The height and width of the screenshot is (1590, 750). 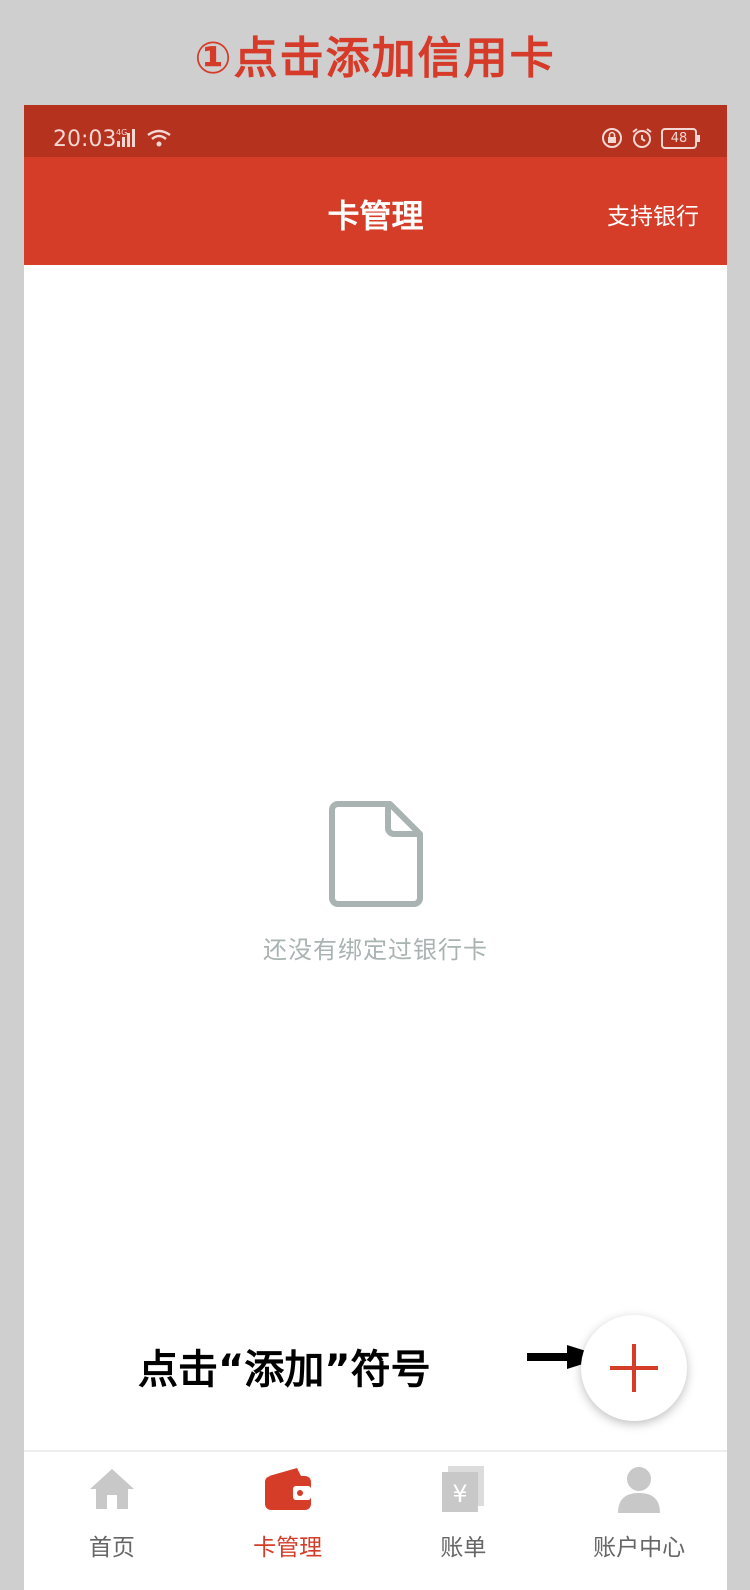 I want to click on status-time: 20:03, so click(x=85, y=139).